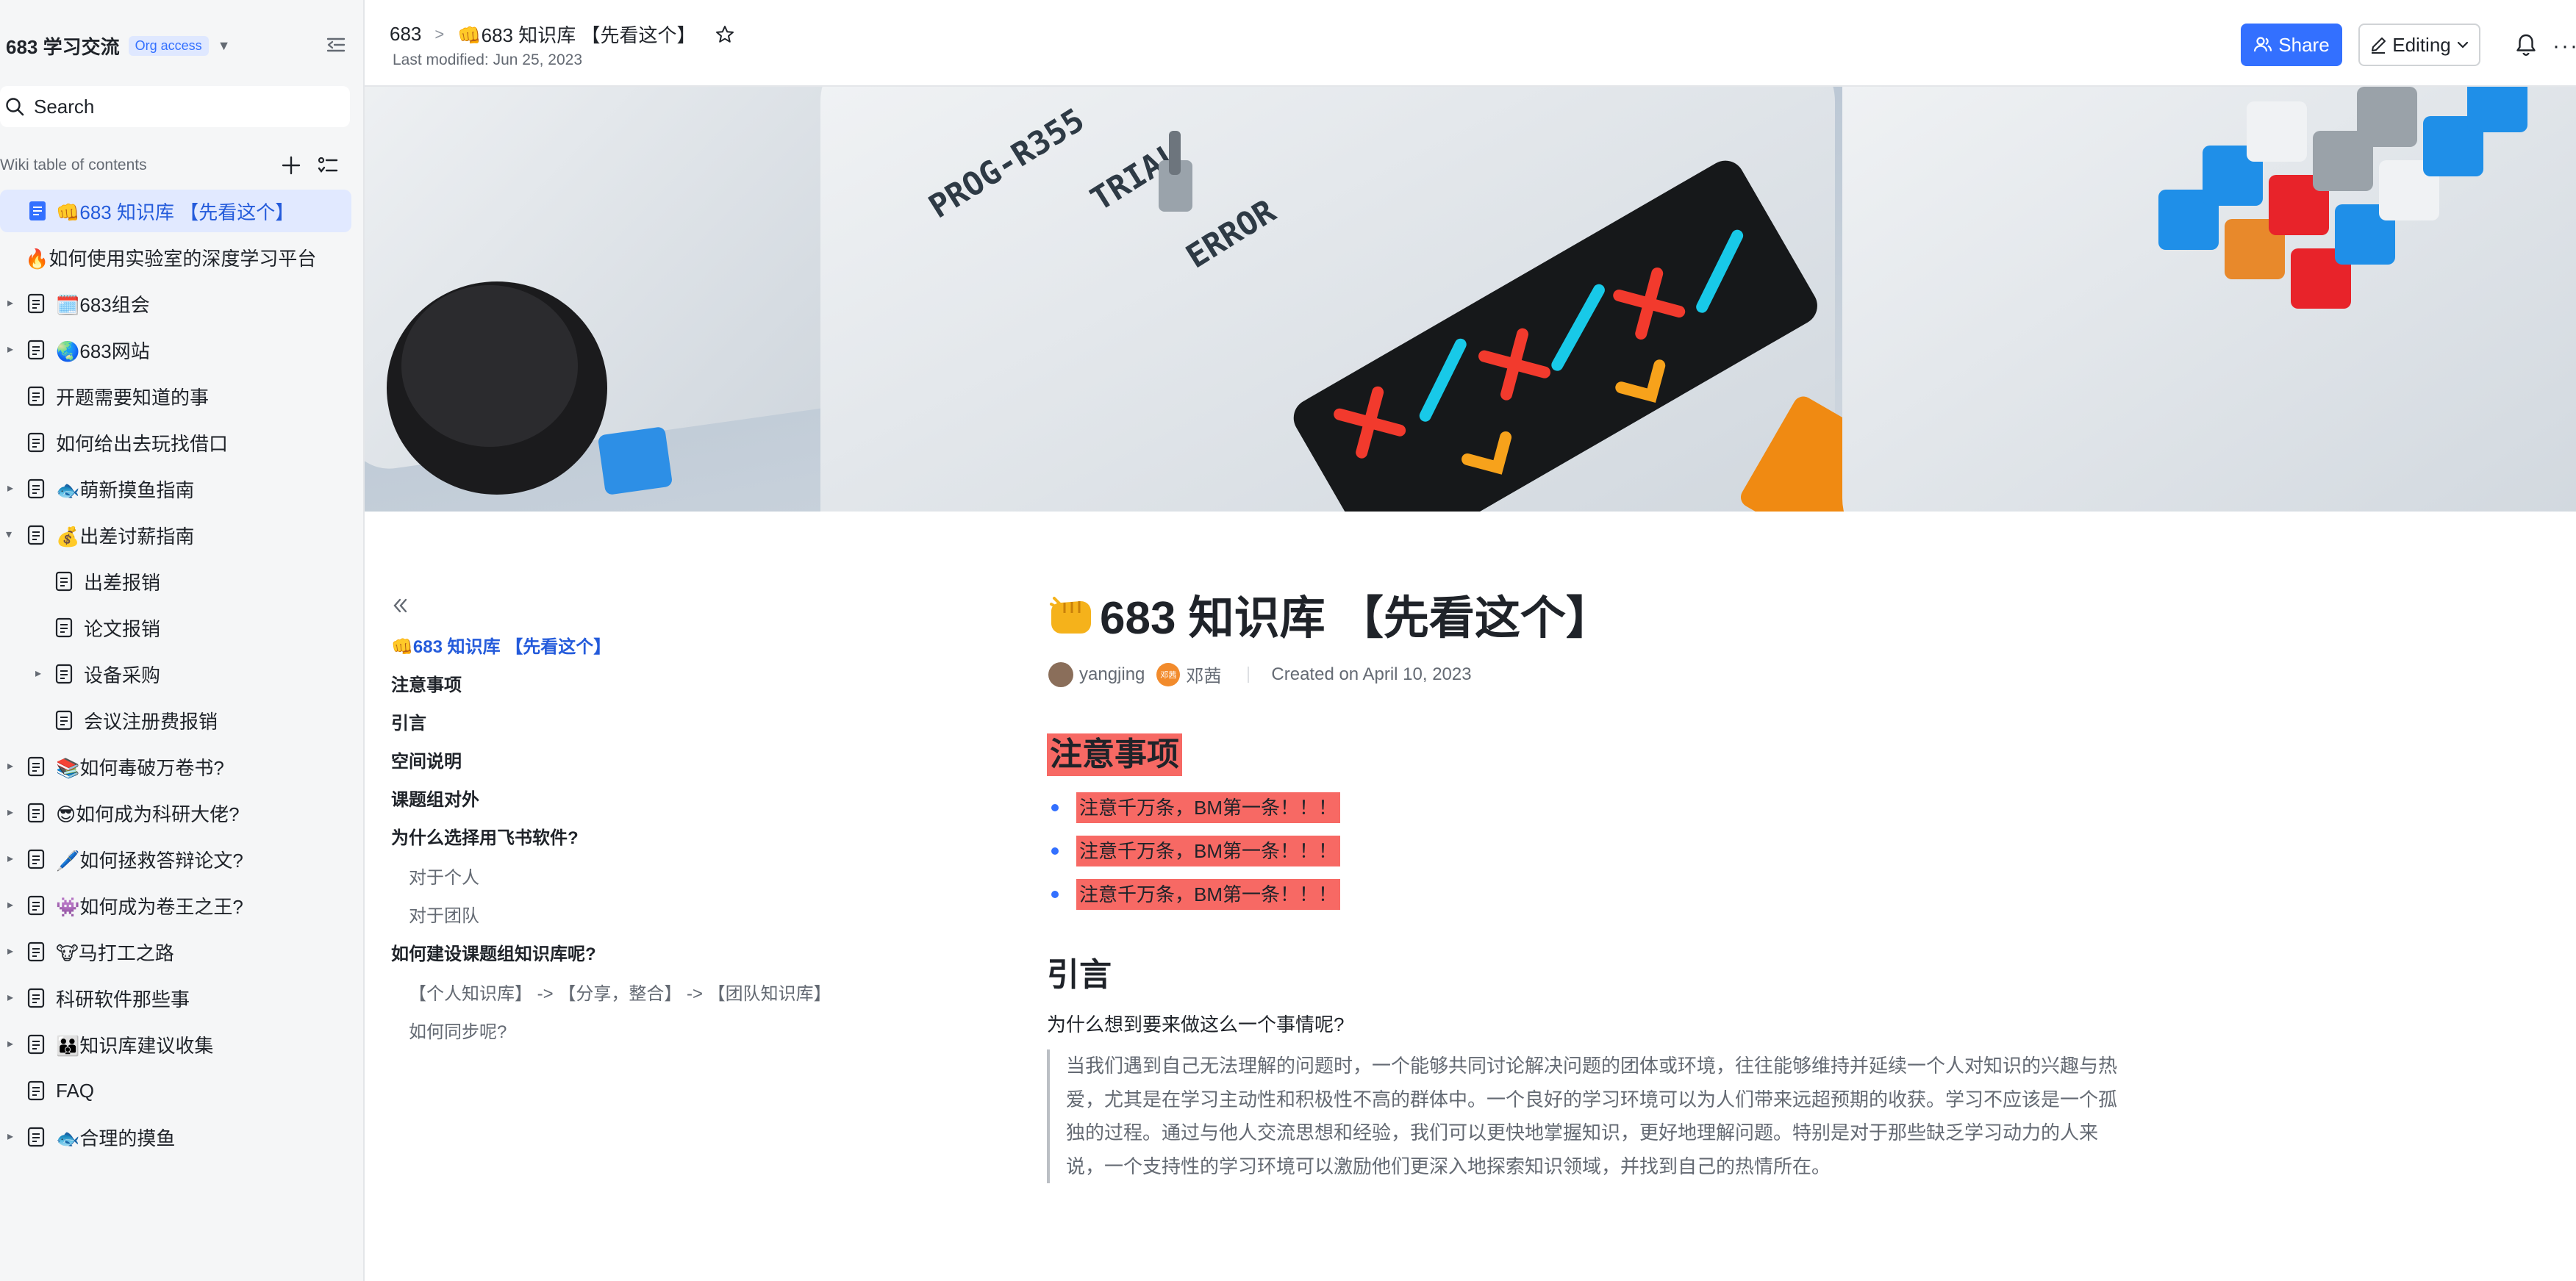  Describe the element at coordinates (175, 1137) in the screenshot. I see `tree-item-reasonable-slacking: ▸ 🐟合理的摸鱼` at that location.